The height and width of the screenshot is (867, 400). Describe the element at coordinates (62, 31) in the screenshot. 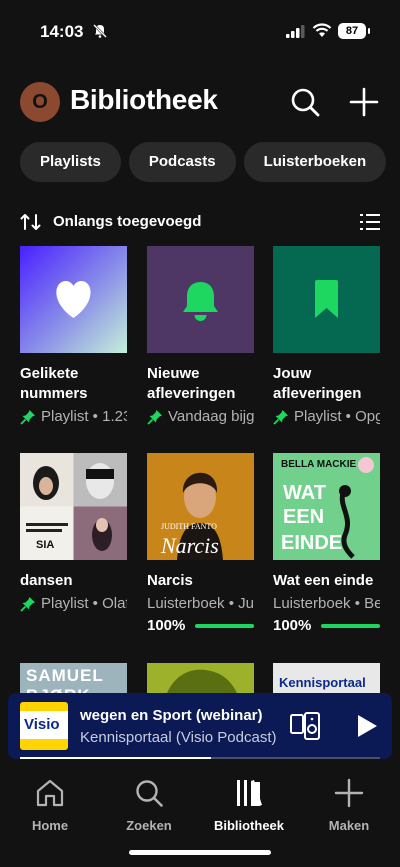

I see `status-time: 14:03` at that location.